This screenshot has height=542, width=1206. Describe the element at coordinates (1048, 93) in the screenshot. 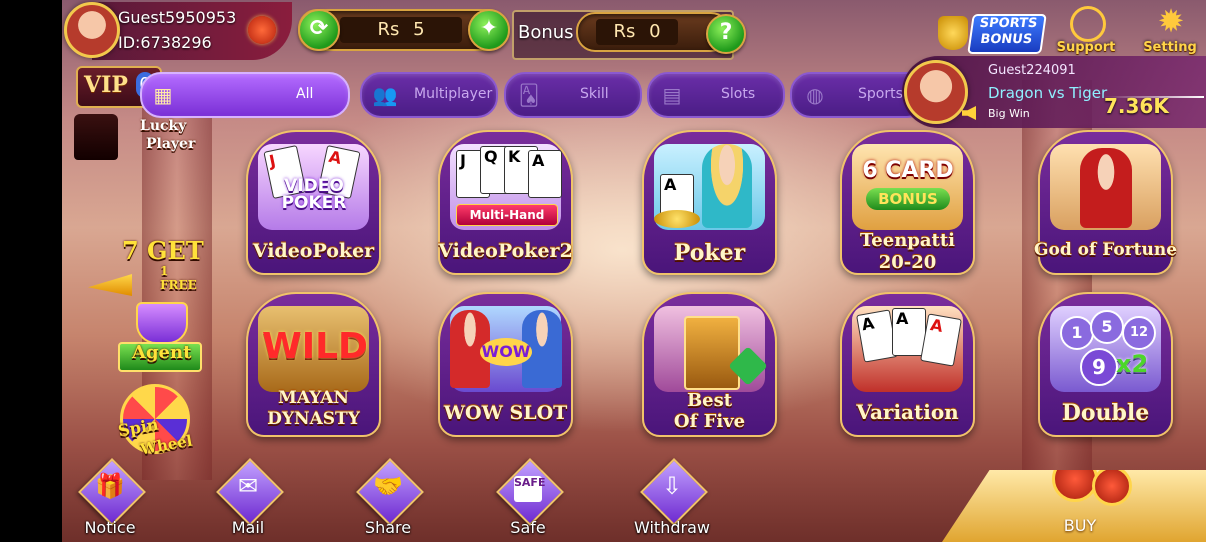

I see `winner-game: Dragon vs Tiger` at that location.